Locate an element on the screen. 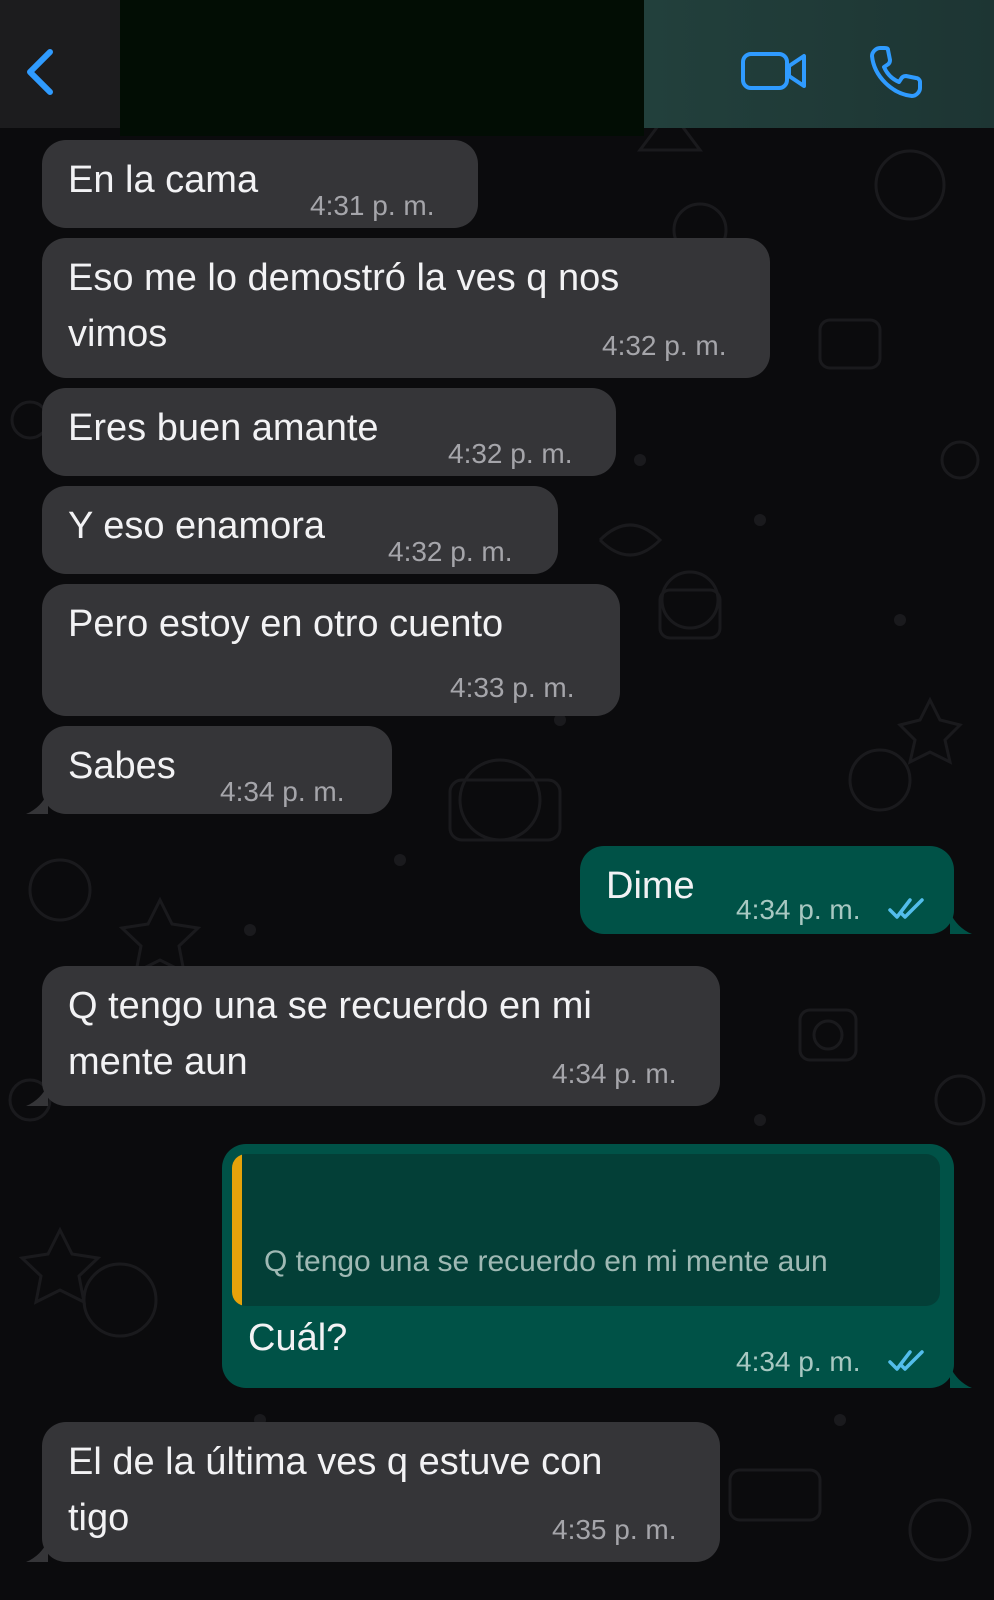  message-text: Q tengo una se recuerdo en mi mente aun is located at coordinates (330, 1034).